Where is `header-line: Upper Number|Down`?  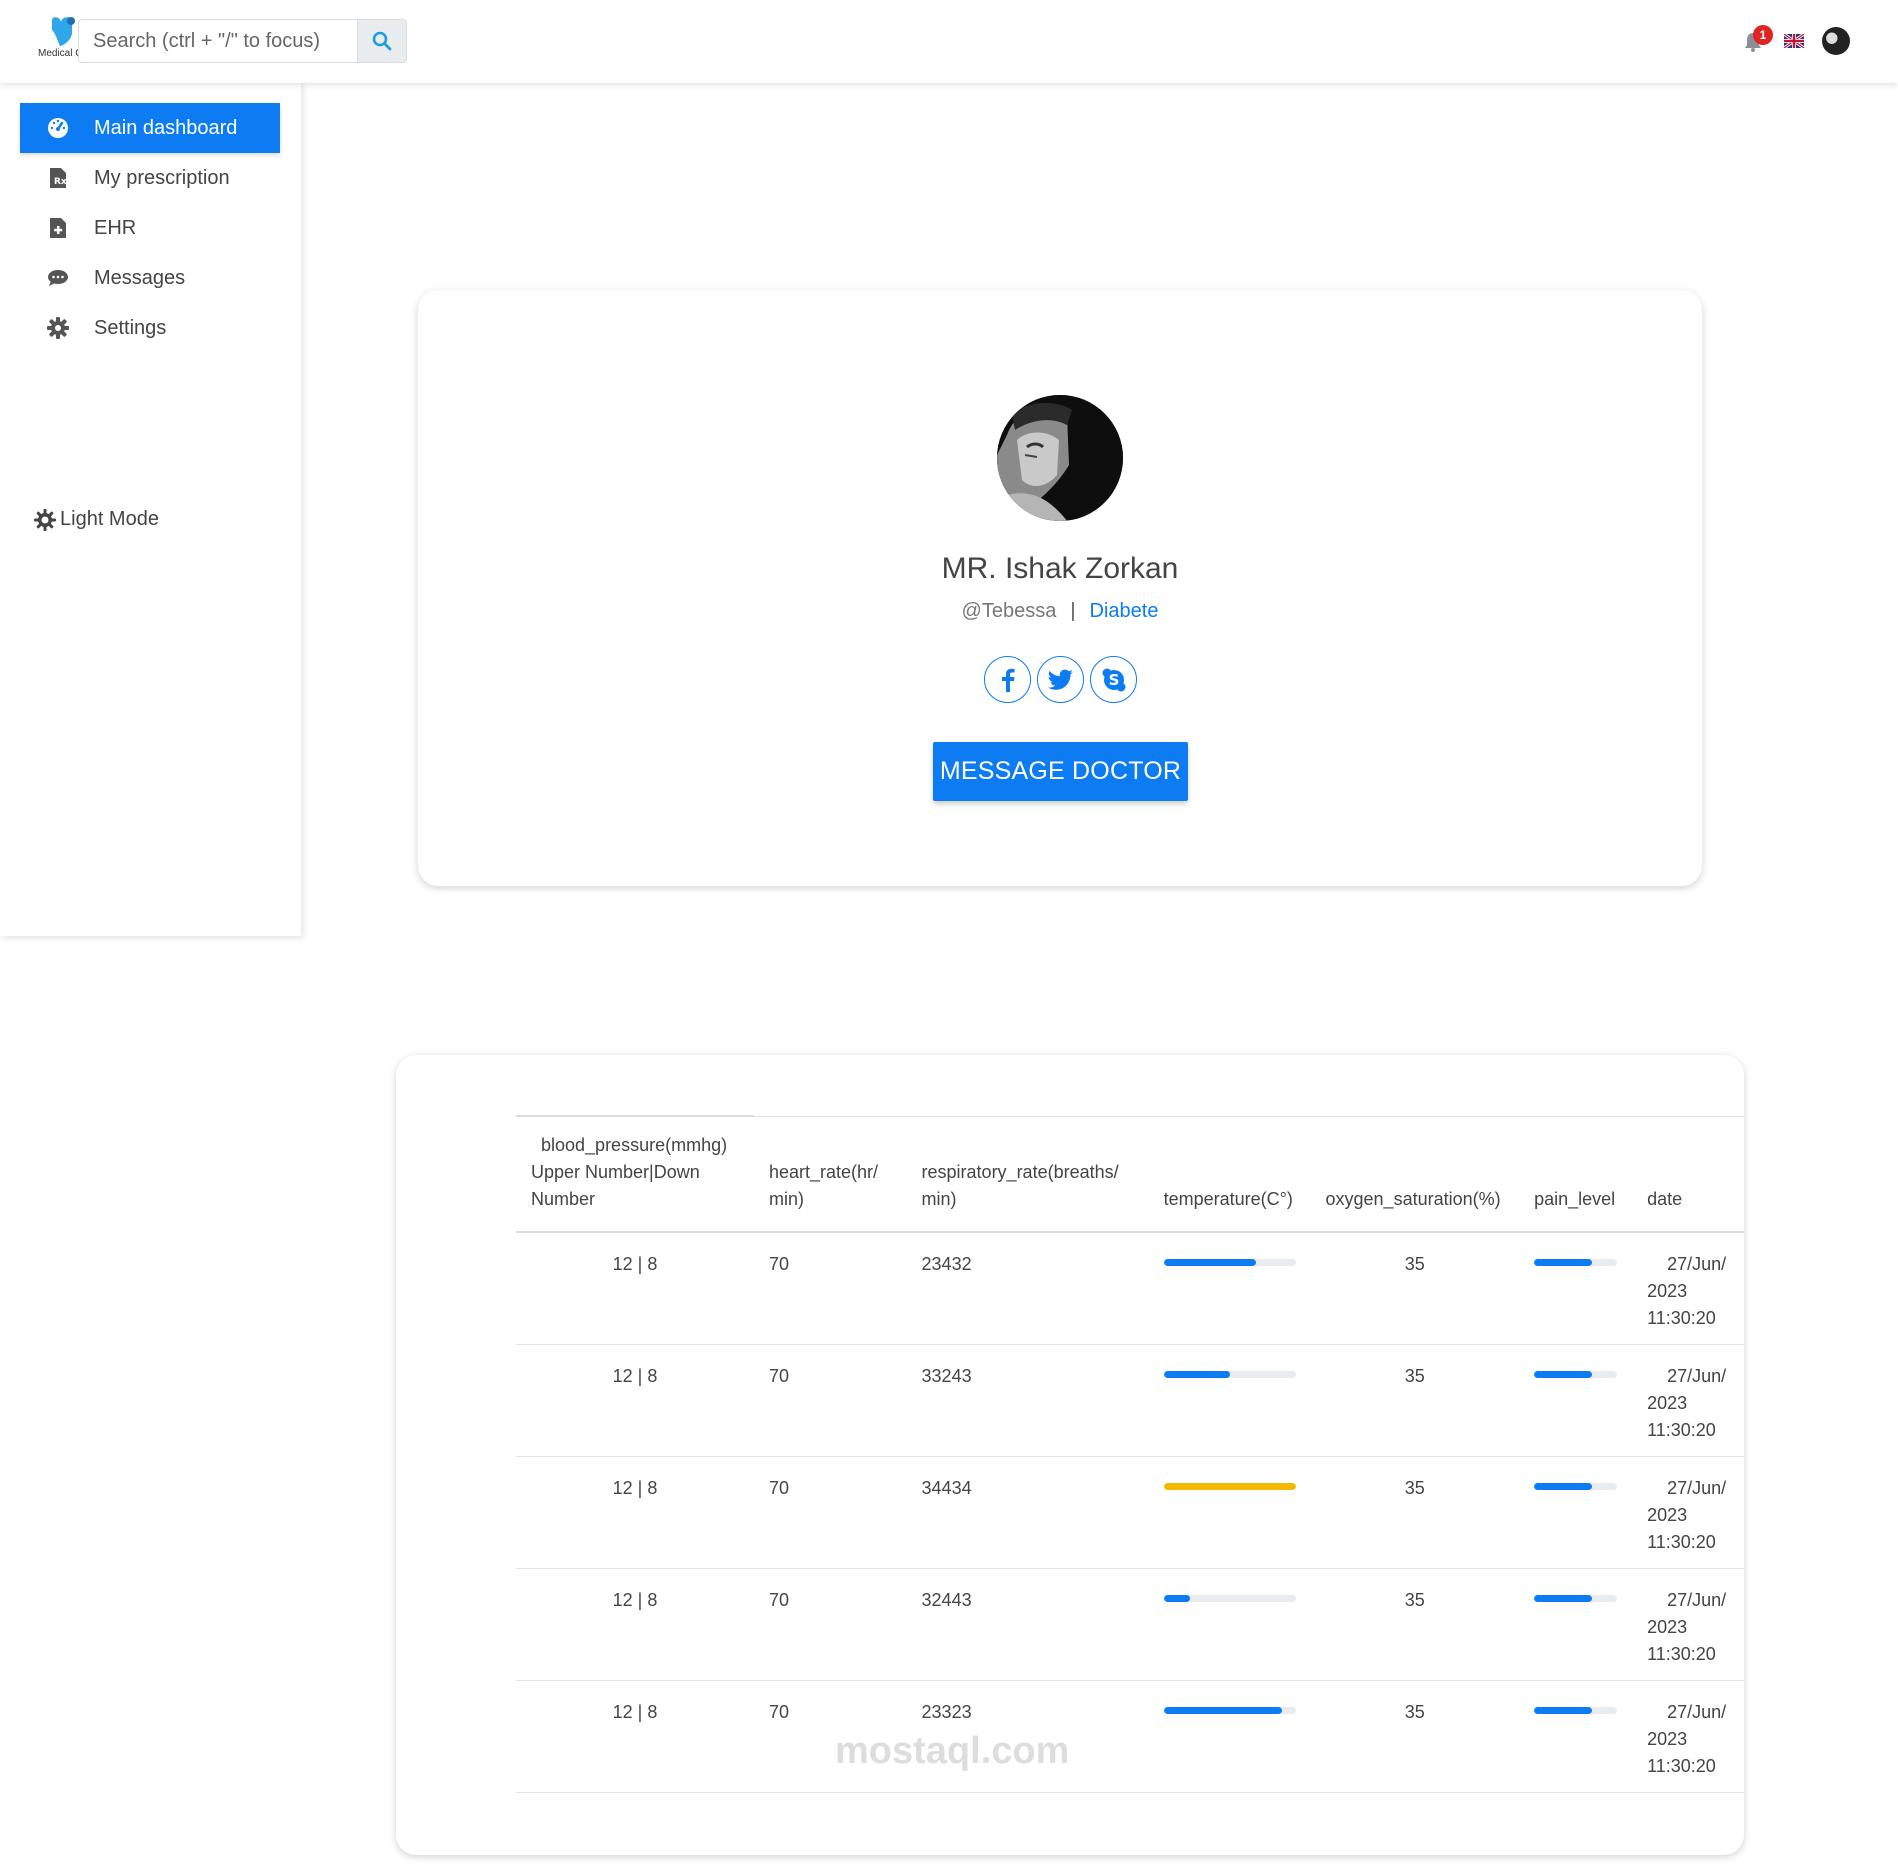 header-line: Upper Number|Down is located at coordinates (615, 1172).